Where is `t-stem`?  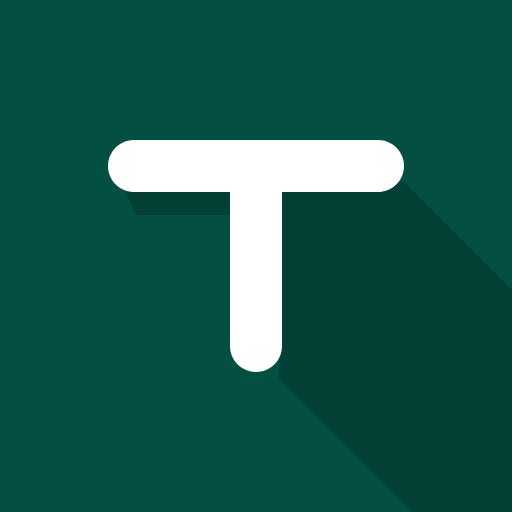 t-stem is located at coordinates (256, 256).